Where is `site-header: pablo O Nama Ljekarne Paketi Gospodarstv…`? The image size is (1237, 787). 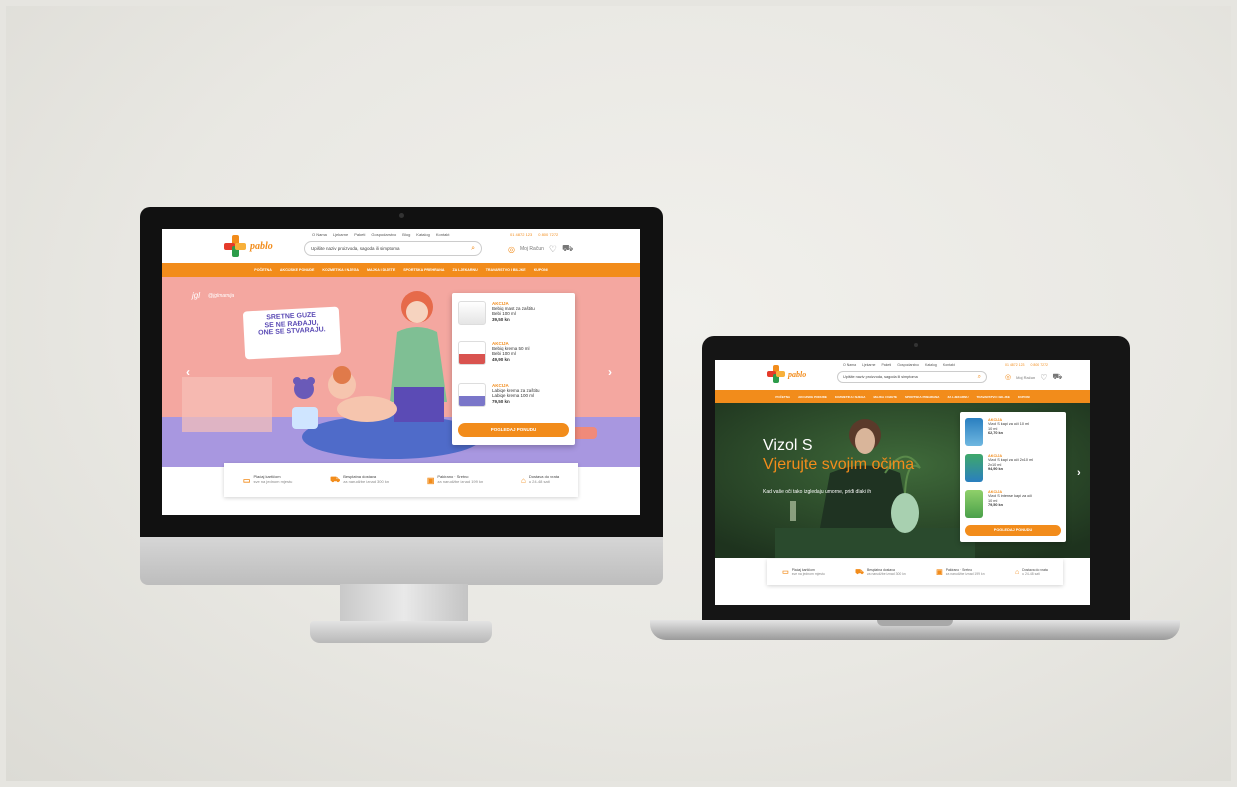
site-header: pablo O Nama Ljekarne Paketi Gospodarstv… is located at coordinates (902, 375).